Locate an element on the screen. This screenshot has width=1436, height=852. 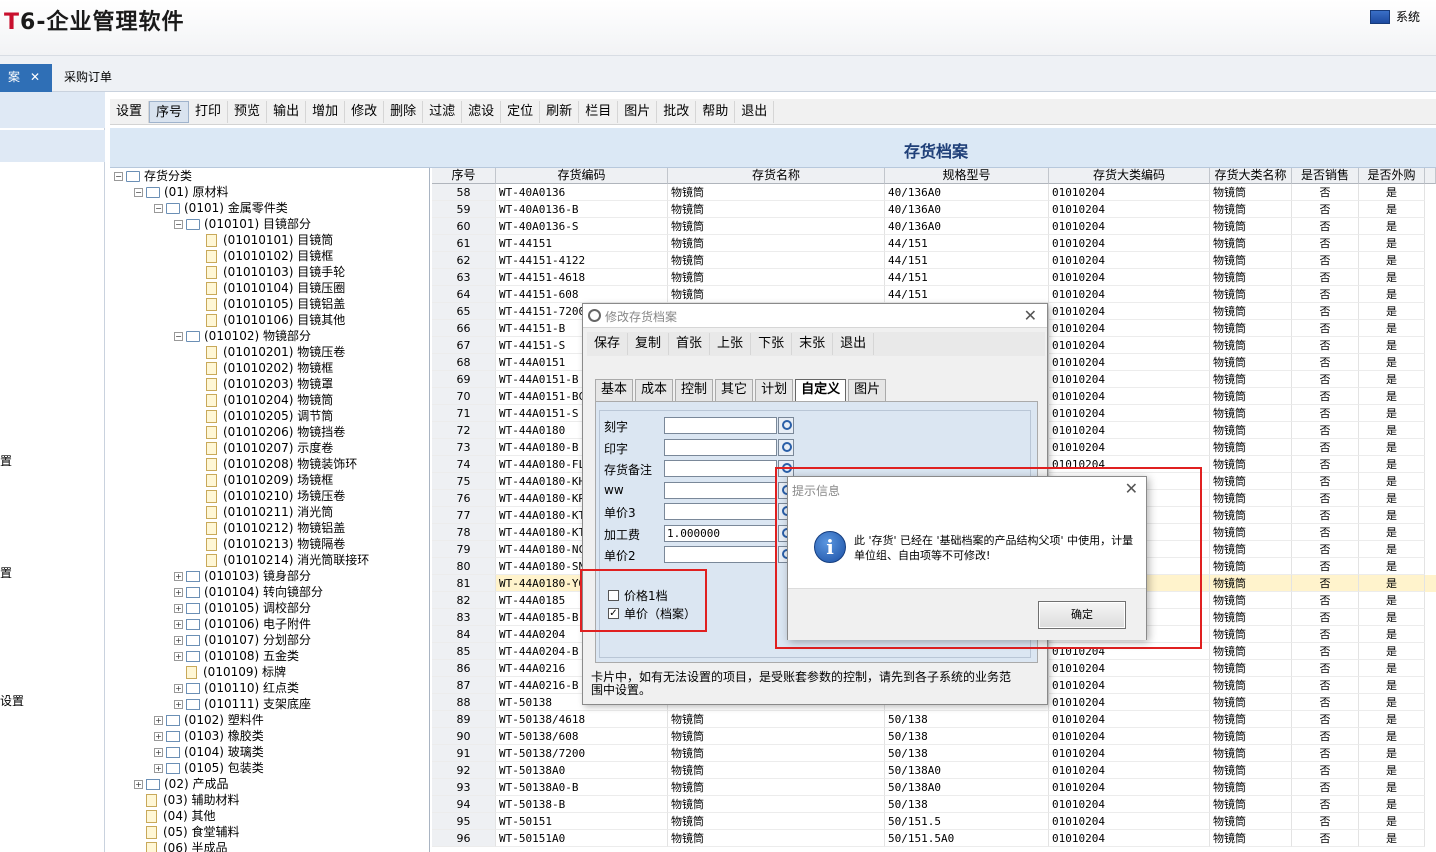
toolbar-button: 帮助 is located at coordinates (716, 111).